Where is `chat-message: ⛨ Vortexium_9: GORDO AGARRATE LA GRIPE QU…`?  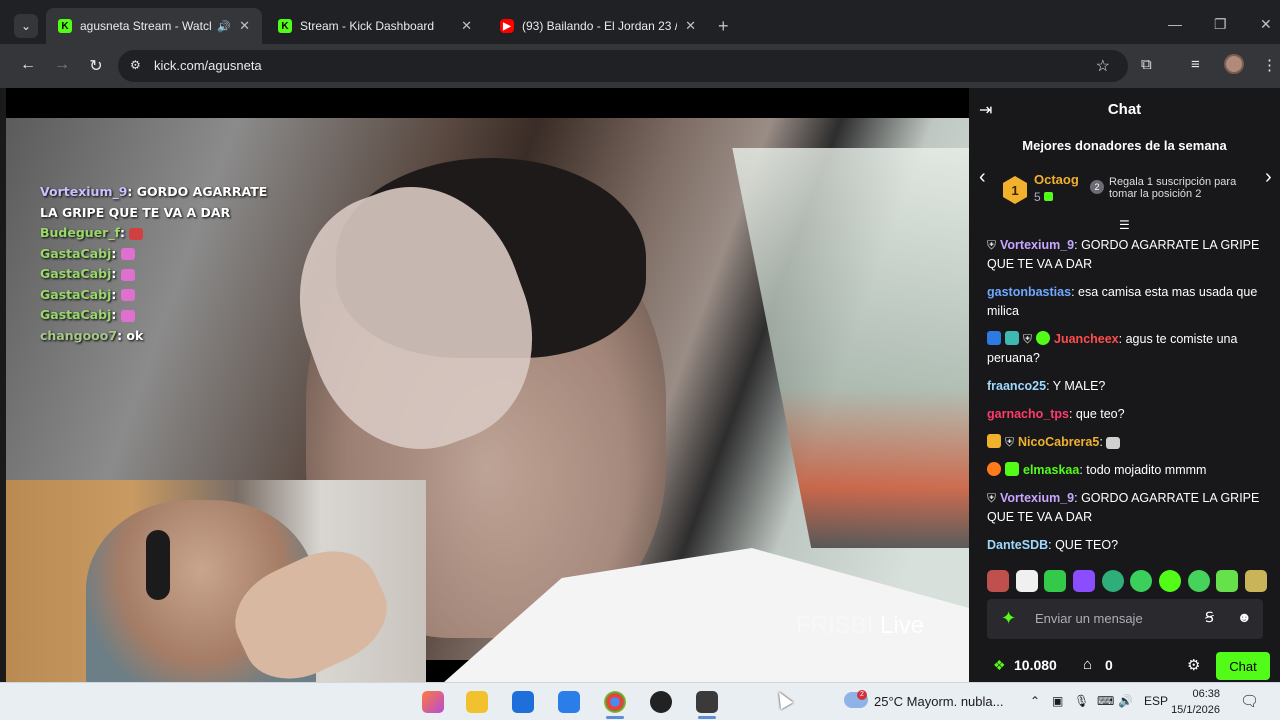 chat-message: ⛨ Vortexium_9: GORDO AGARRATE LA GRIPE QU… is located at coordinates (1123, 254).